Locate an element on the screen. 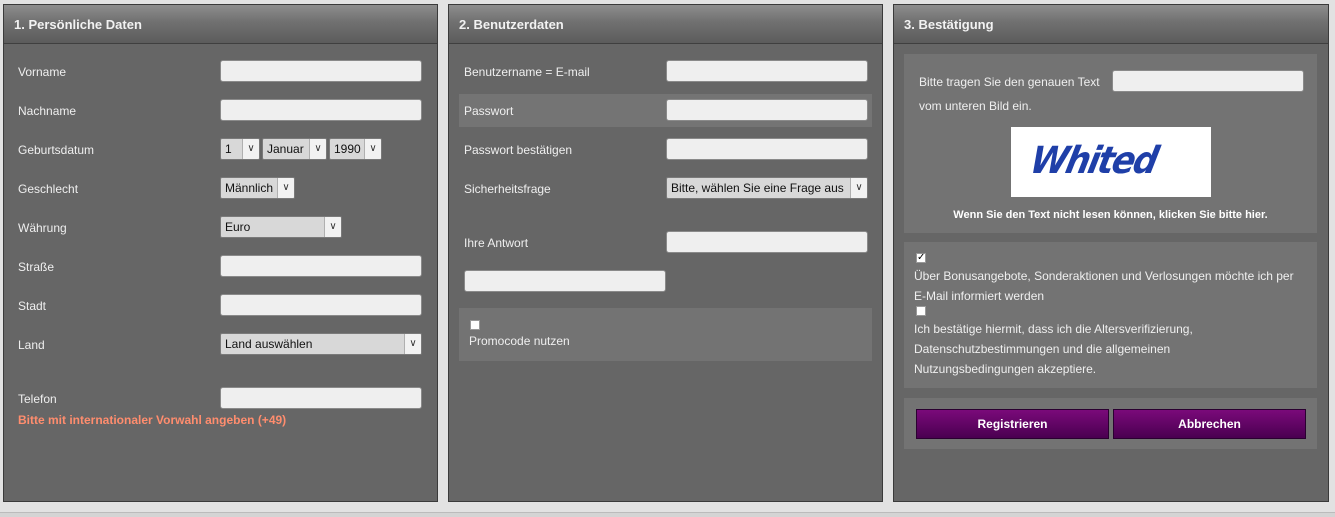 The image size is (1335, 517). personal-data-header: 1. Persönliche Daten is located at coordinates (220, 24).